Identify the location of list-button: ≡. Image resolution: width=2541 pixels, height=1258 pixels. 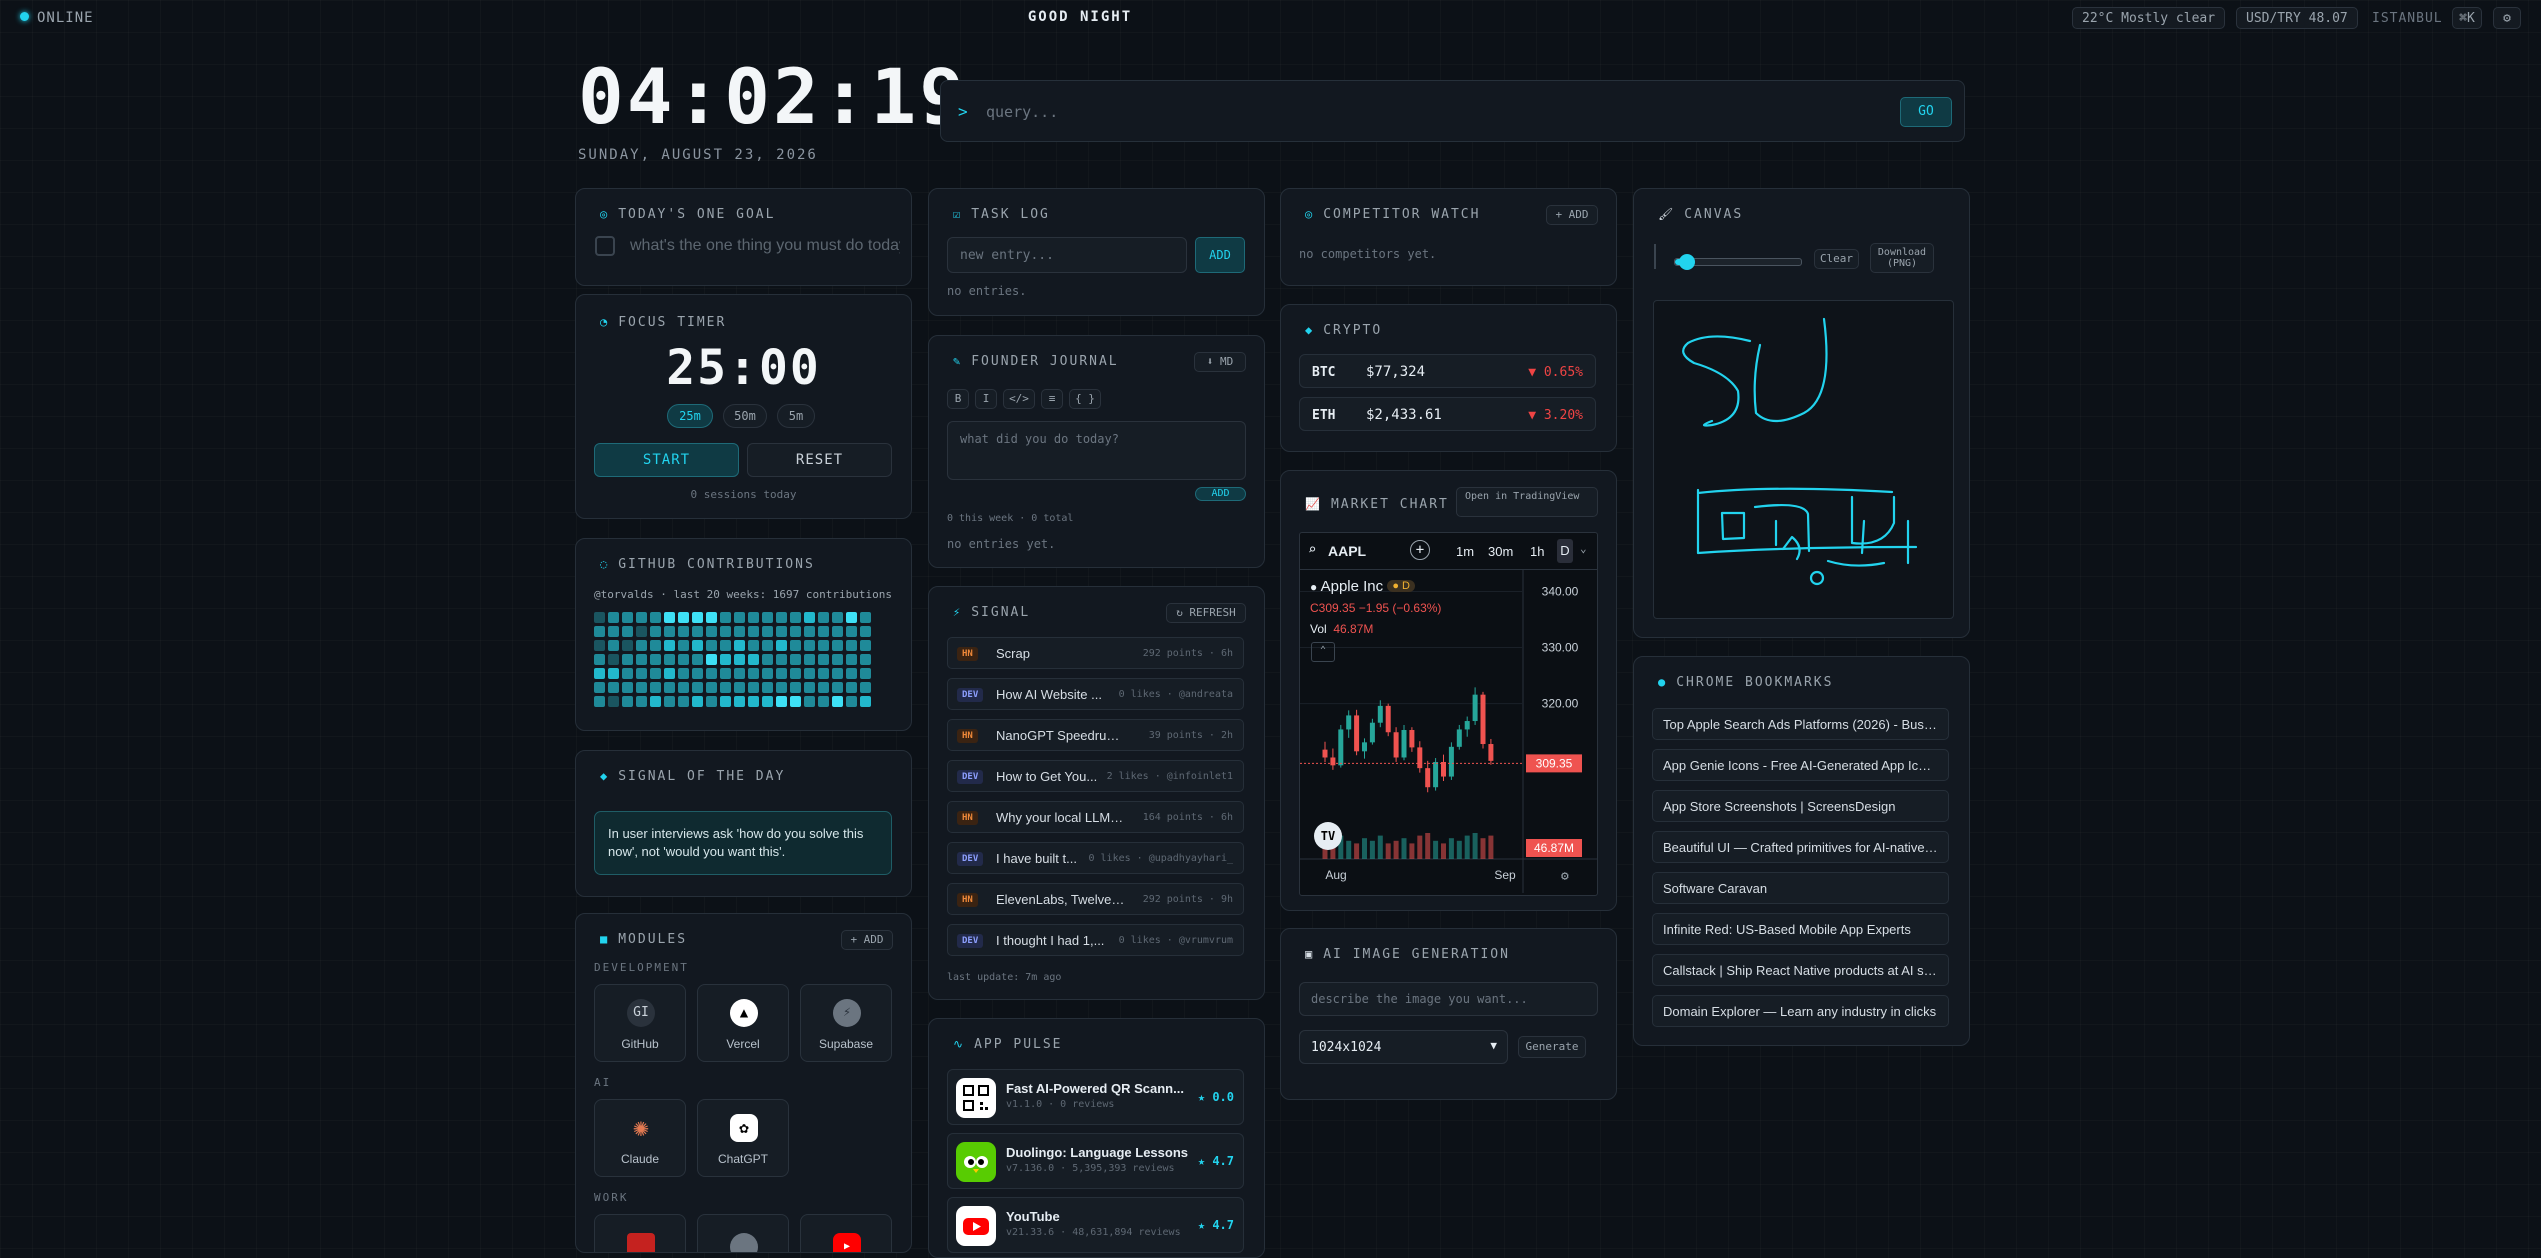
(1052, 399).